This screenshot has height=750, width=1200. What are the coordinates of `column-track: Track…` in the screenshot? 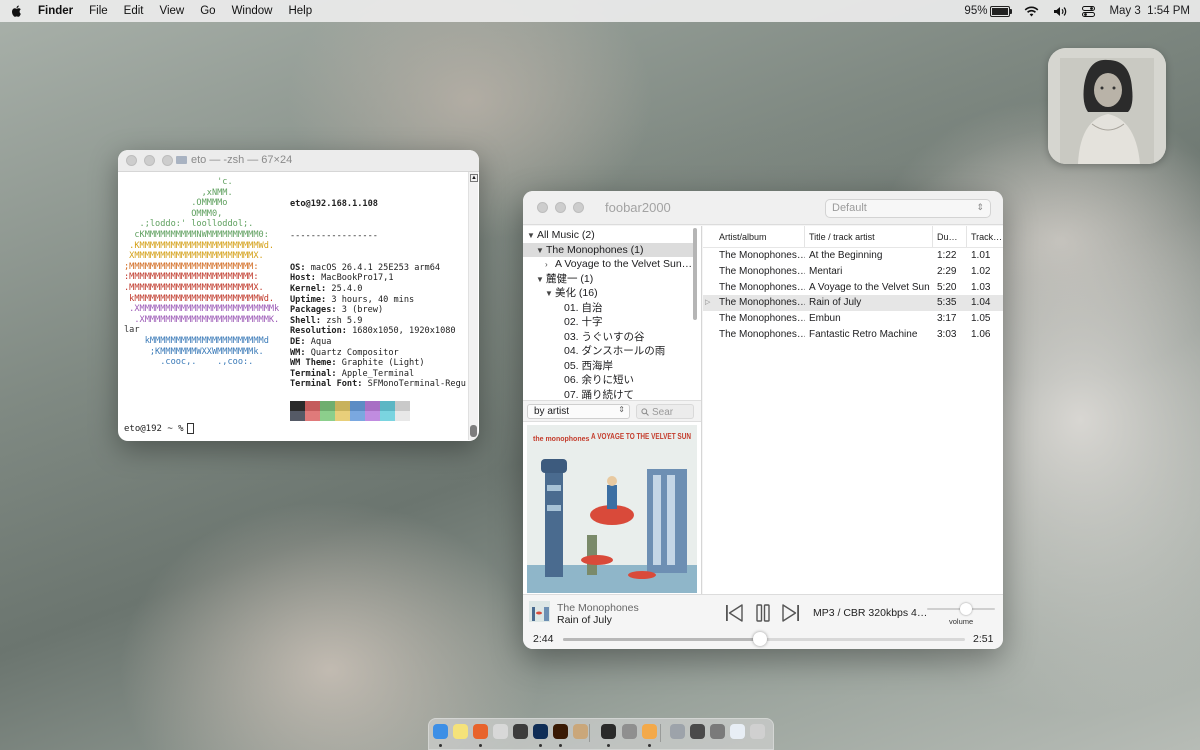 It's located at (985, 236).